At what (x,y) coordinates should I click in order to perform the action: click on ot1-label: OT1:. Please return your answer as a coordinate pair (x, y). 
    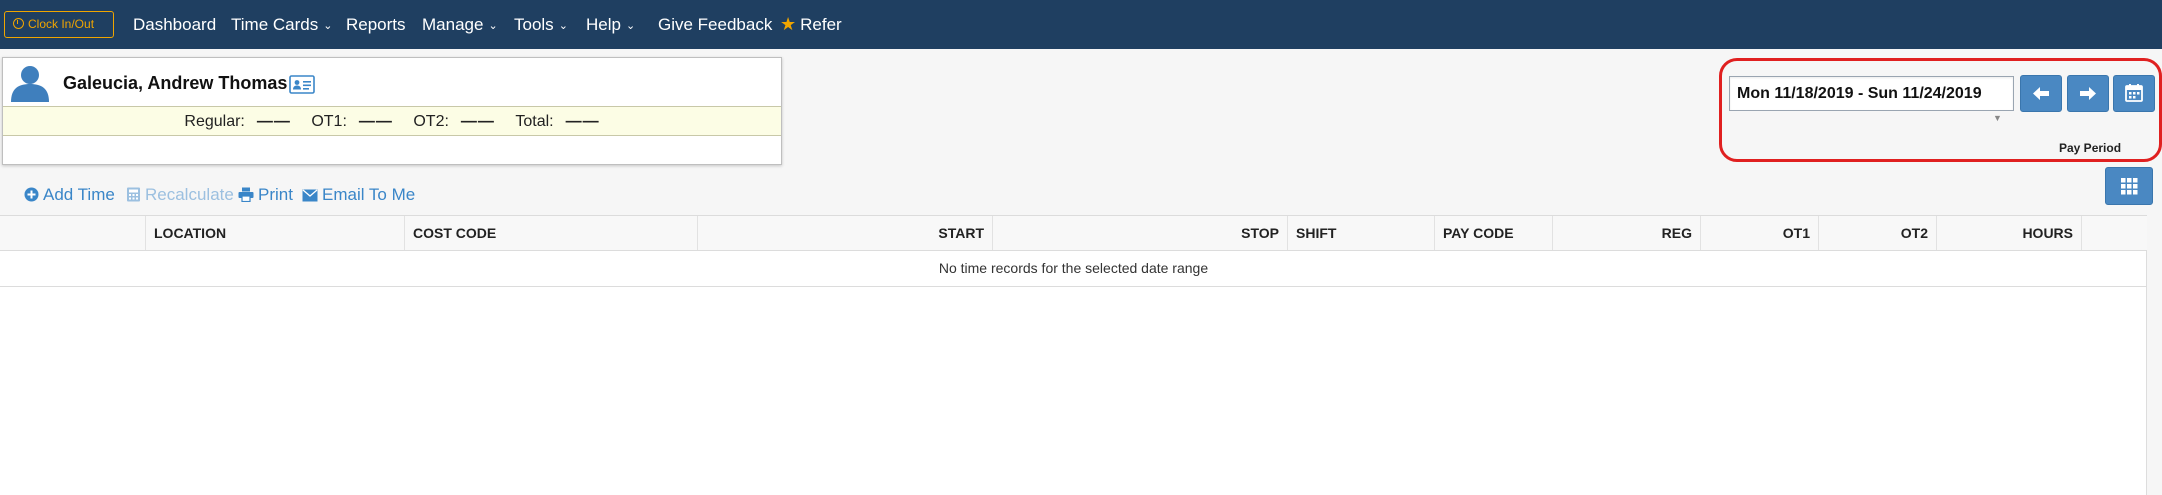
    Looking at the image, I should click on (329, 121).